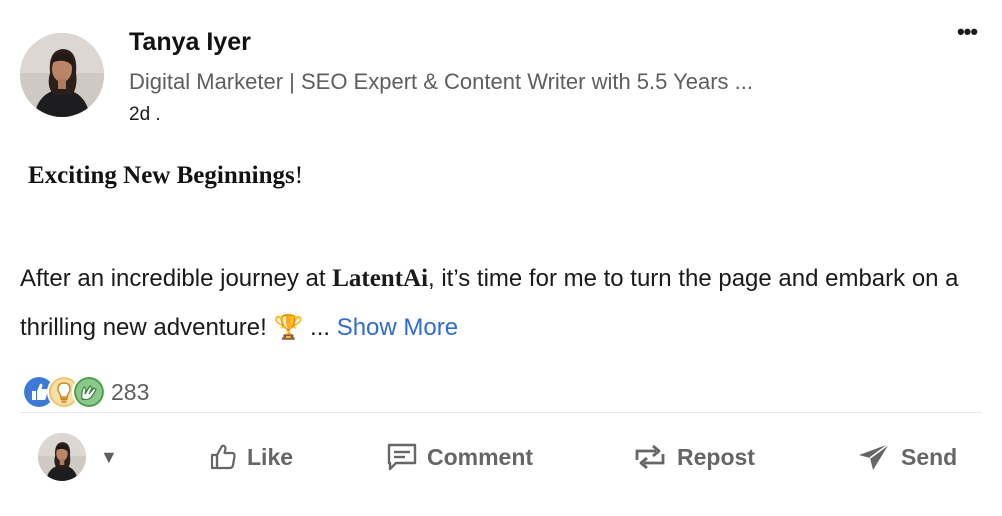 The image size is (1002, 516). Describe the element at coordinates (967, 32) in the screenshot. I see `more-options-icon: •••` at that location.